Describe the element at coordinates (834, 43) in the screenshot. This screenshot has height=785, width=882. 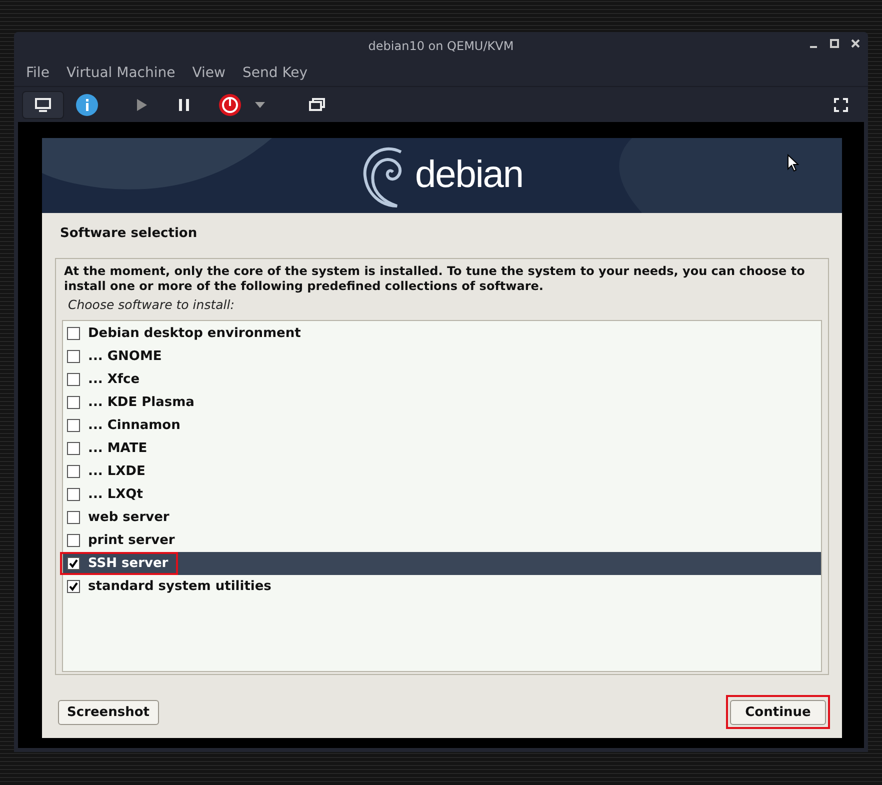
I see `maximize-icon` at that location.